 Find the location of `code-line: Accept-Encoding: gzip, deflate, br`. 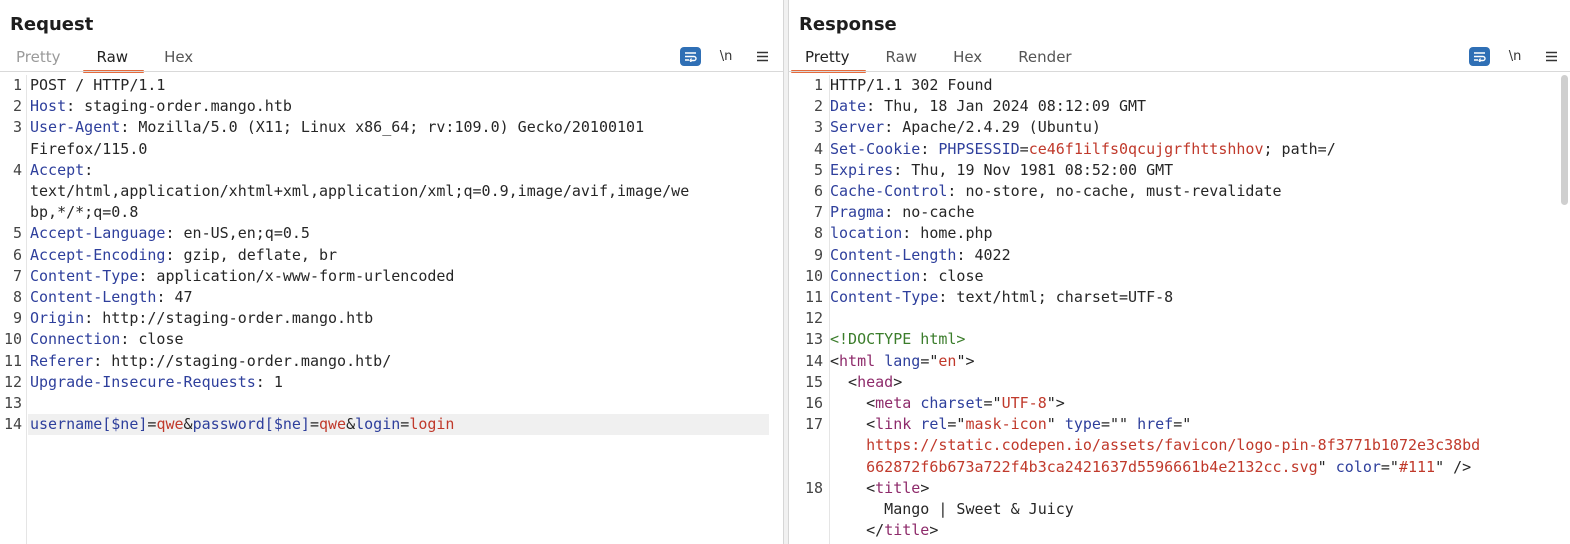

code-line: Accept-Encoding: gzip, deflate, br is located at coordinates (184, 254).